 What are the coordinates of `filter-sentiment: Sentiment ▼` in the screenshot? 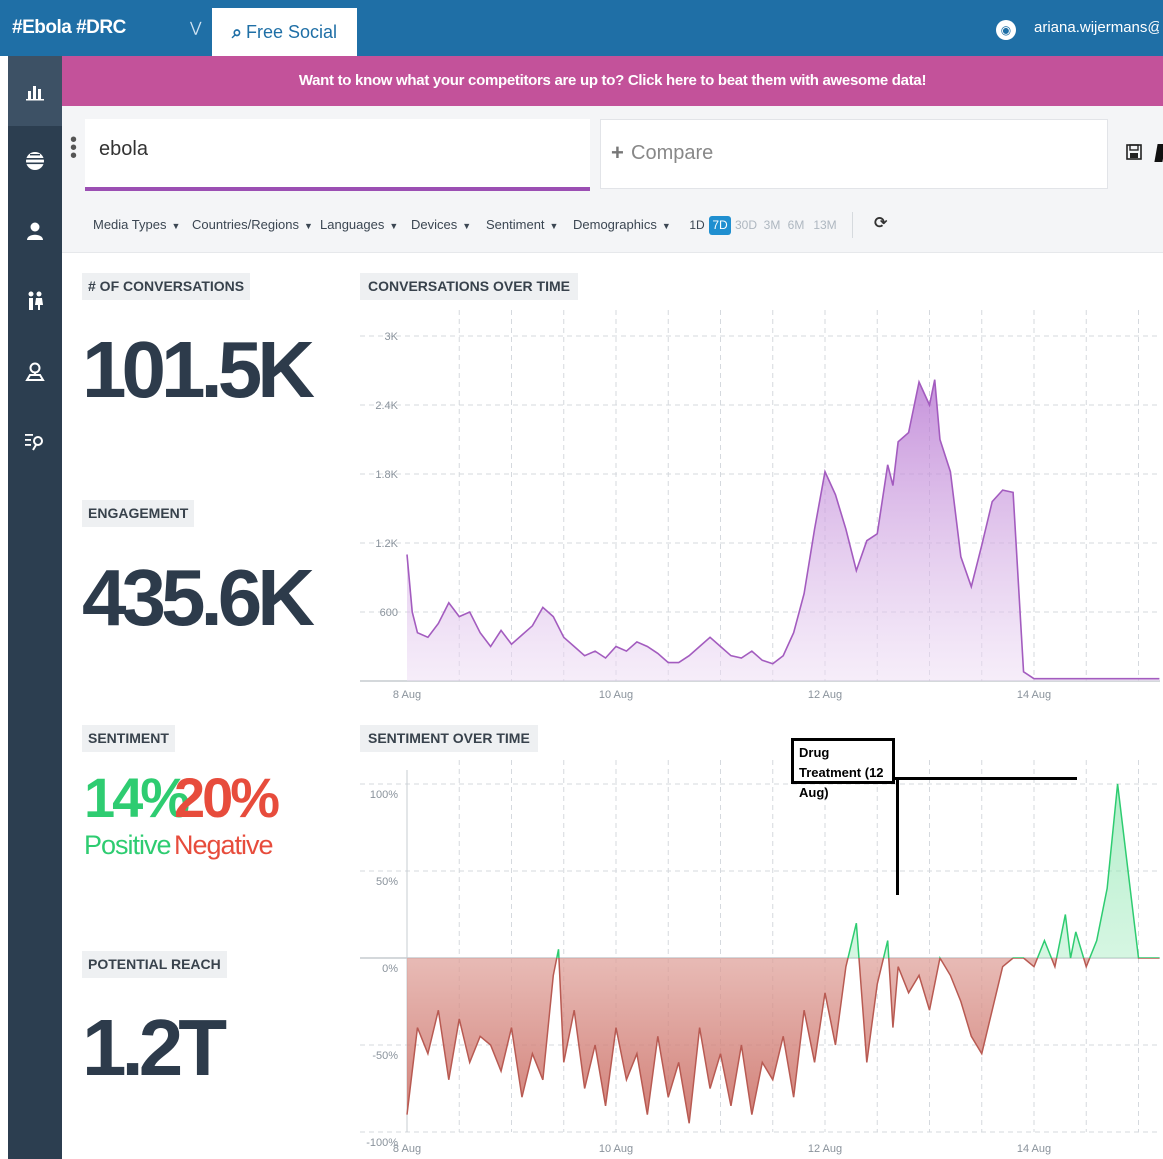 It's located at (522, 225).